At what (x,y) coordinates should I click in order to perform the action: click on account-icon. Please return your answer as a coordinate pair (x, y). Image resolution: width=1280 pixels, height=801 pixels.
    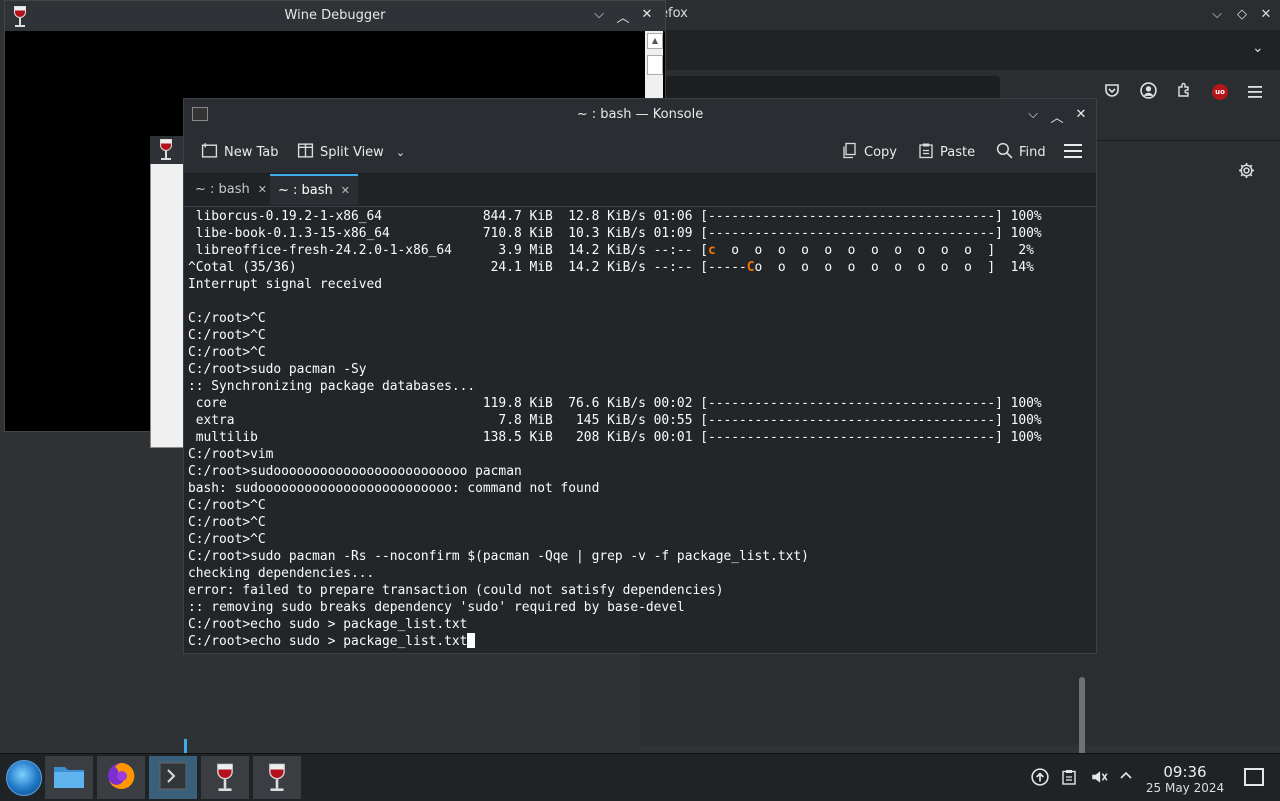
    Looking at the image, I should click on (1148, 93).